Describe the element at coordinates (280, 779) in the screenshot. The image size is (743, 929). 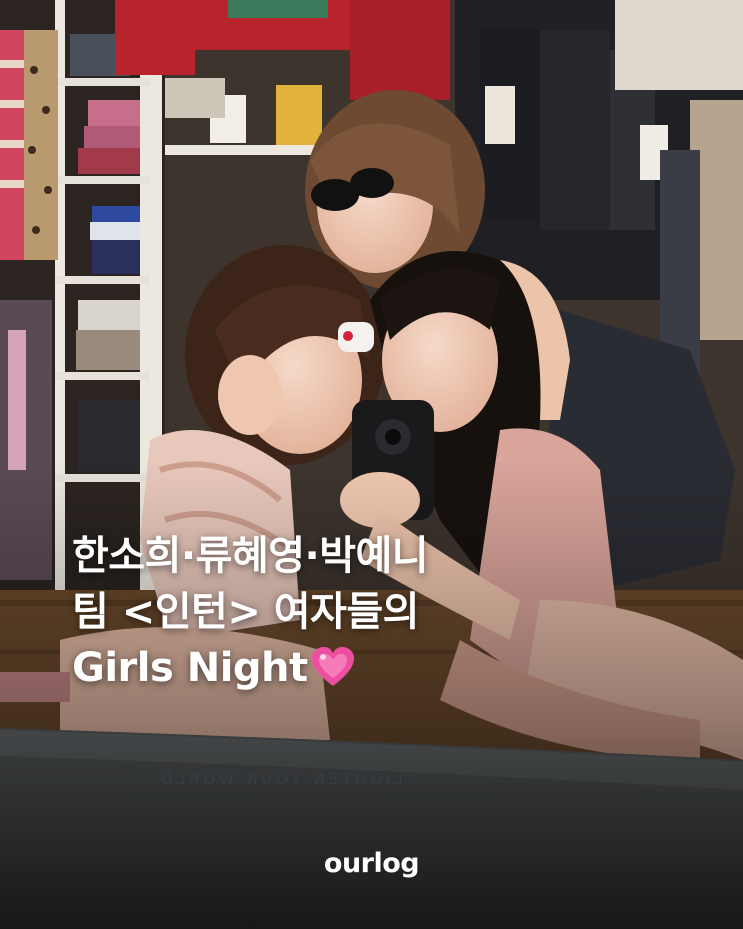
I see `mirrored-box-text: LIGHTEN YOUR WORLD` at that location.